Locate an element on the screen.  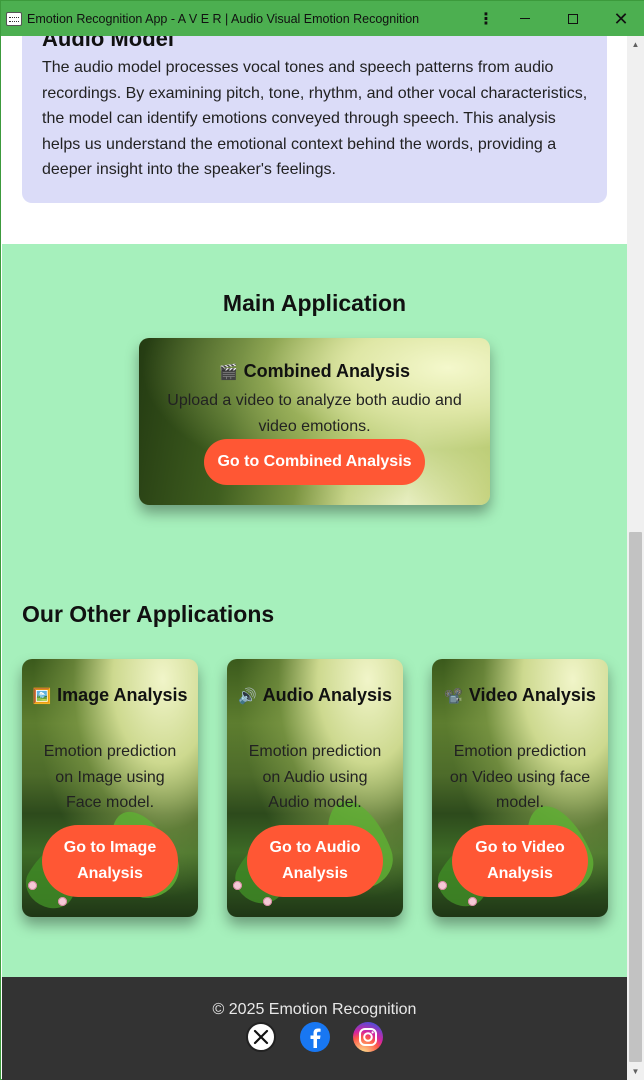
close-icon: ✕ is located at coordinates (621, 18).